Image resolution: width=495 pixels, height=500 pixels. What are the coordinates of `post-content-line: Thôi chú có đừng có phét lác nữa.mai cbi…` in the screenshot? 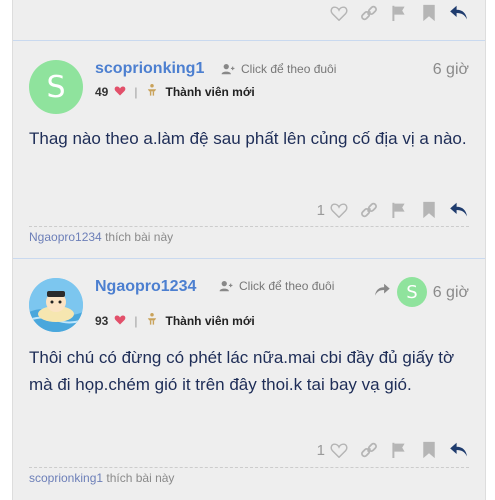 It's located at (242, 357).